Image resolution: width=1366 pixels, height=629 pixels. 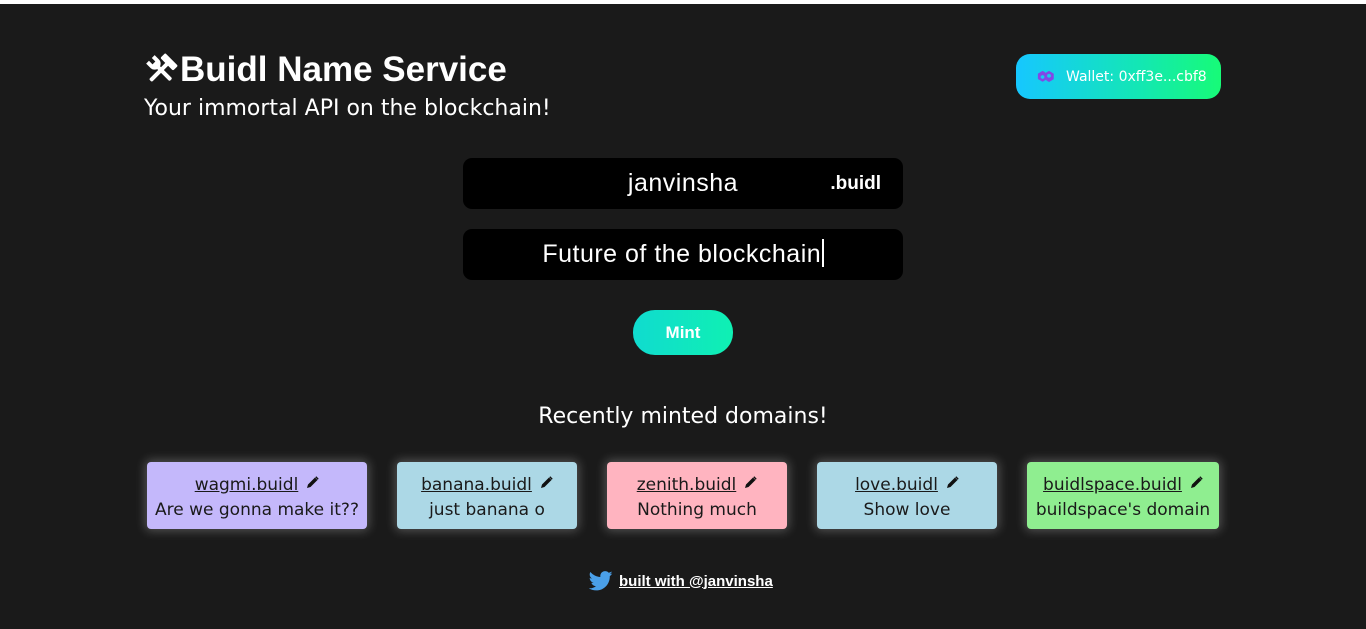 I want to click on twitter-icon, so click(x=601, y=581).